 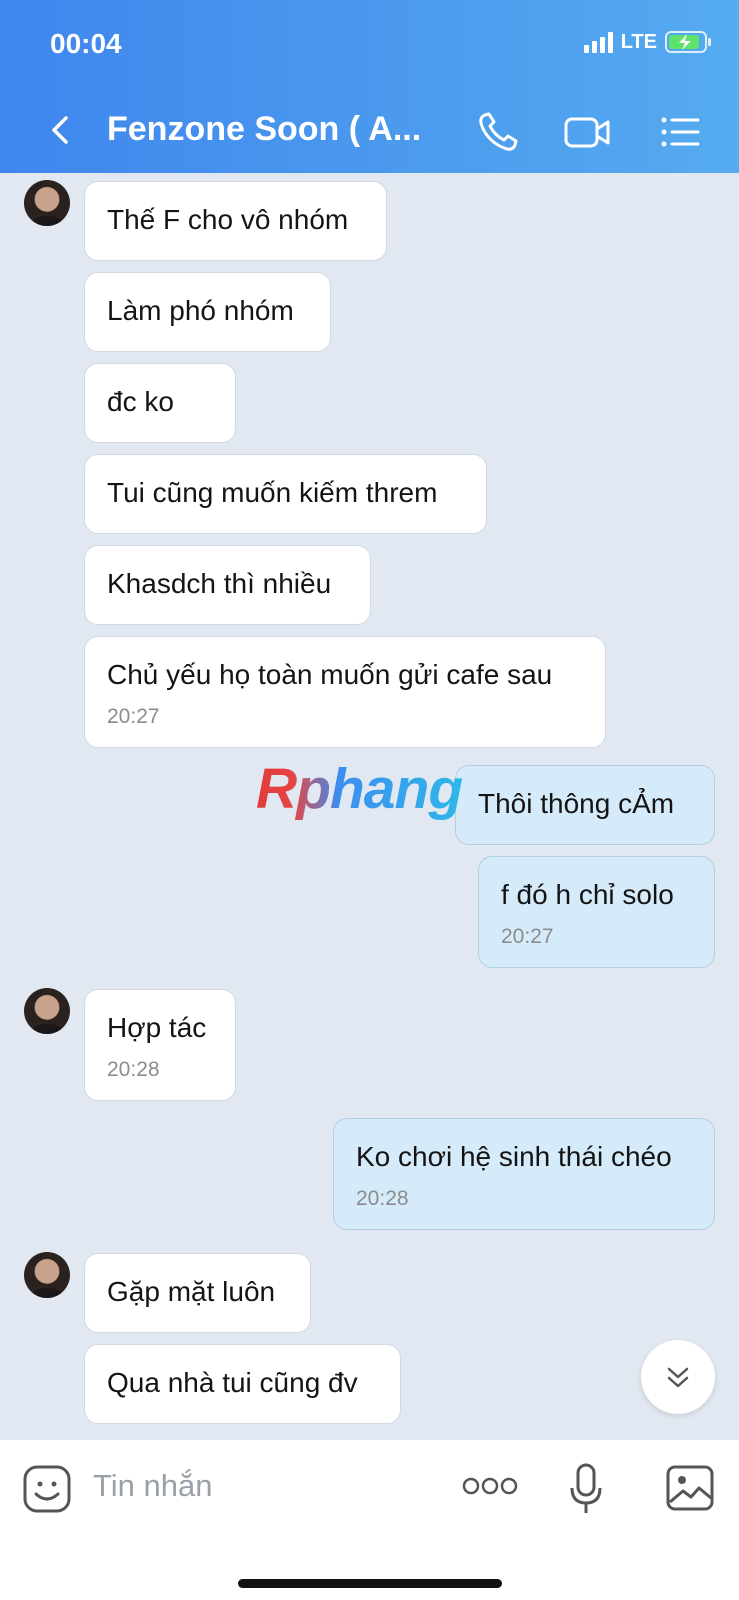 What do you see at coordinates (638, 41) in the screenshot?
I see `network-type: LTE` at bounding box center [638, 41].